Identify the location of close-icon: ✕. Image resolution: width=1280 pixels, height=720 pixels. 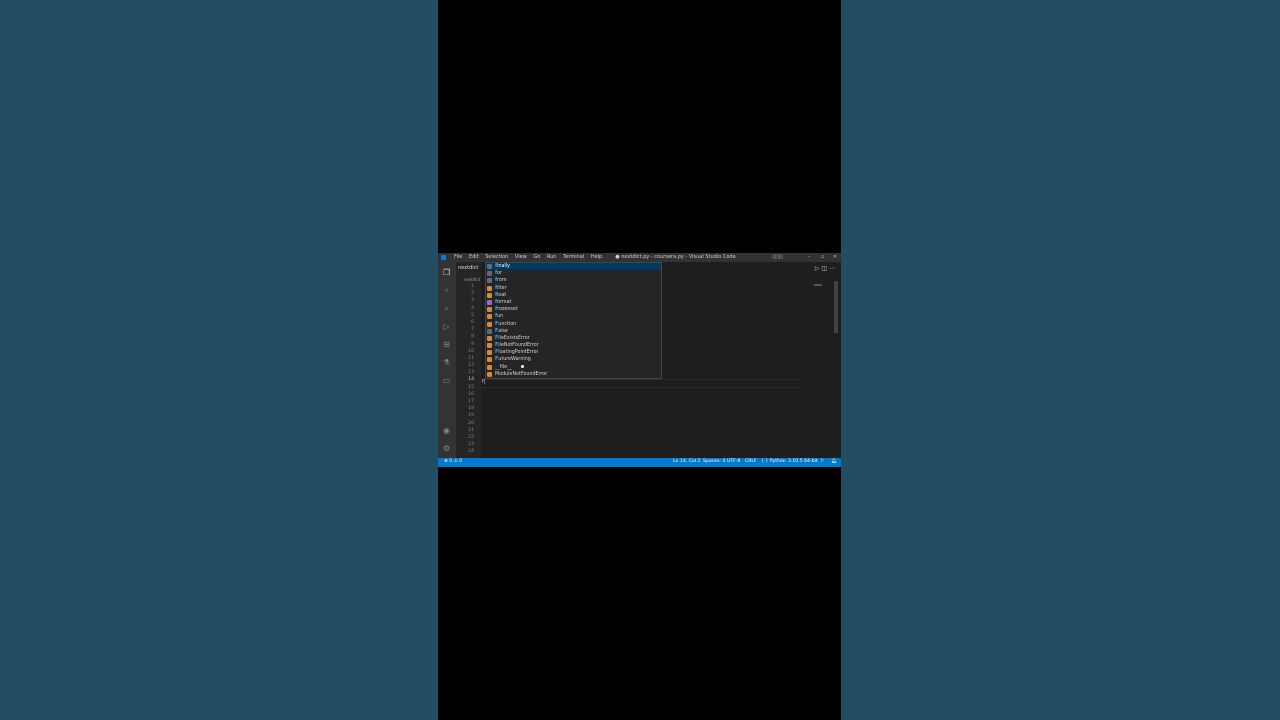
(835, 257).